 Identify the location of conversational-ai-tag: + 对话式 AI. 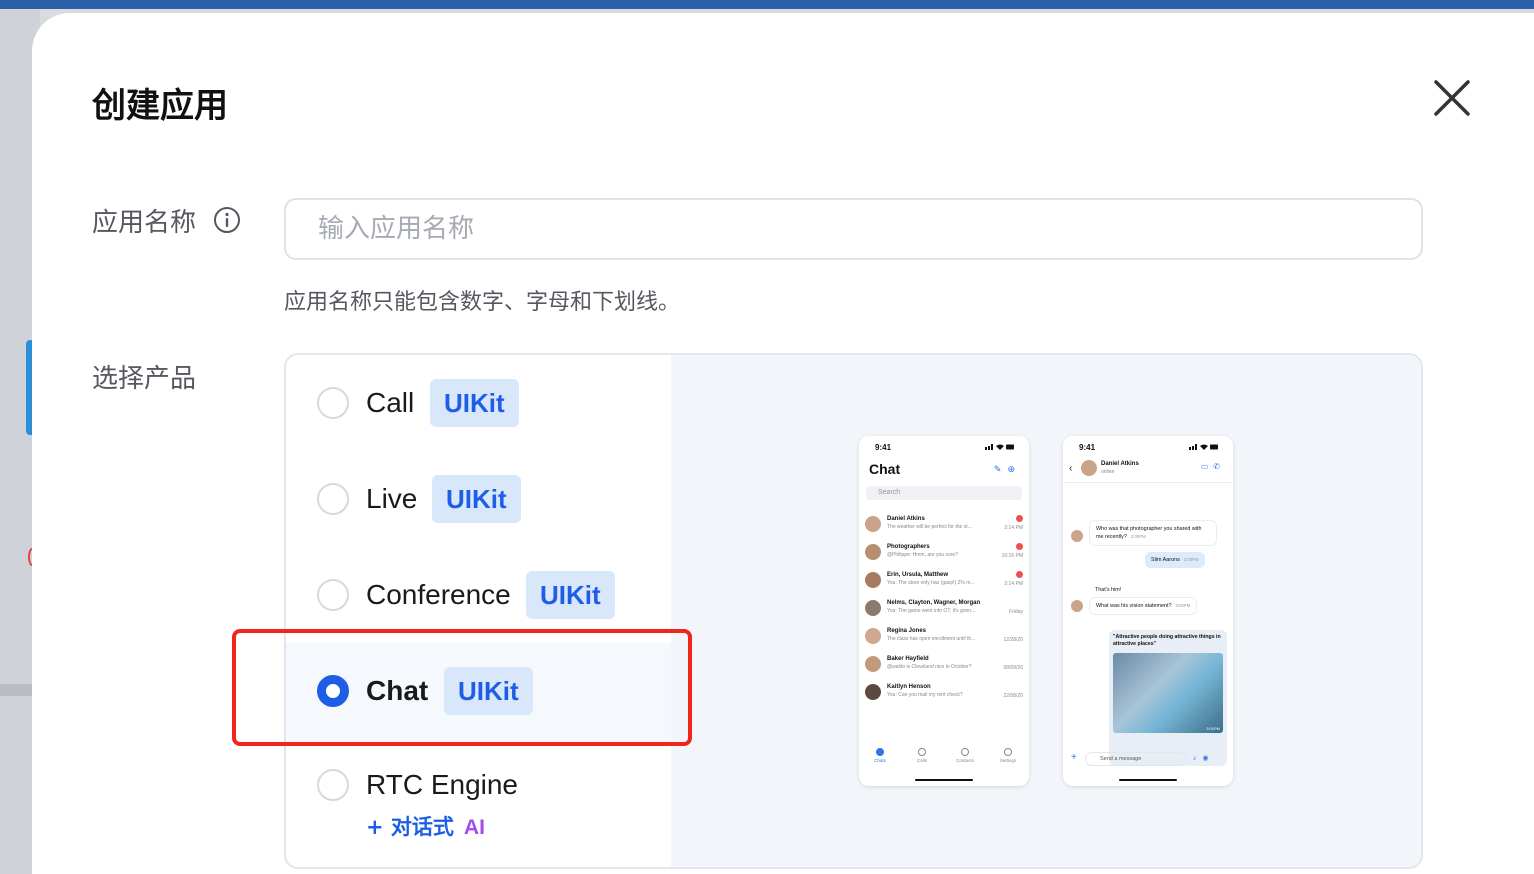
(425, 826).